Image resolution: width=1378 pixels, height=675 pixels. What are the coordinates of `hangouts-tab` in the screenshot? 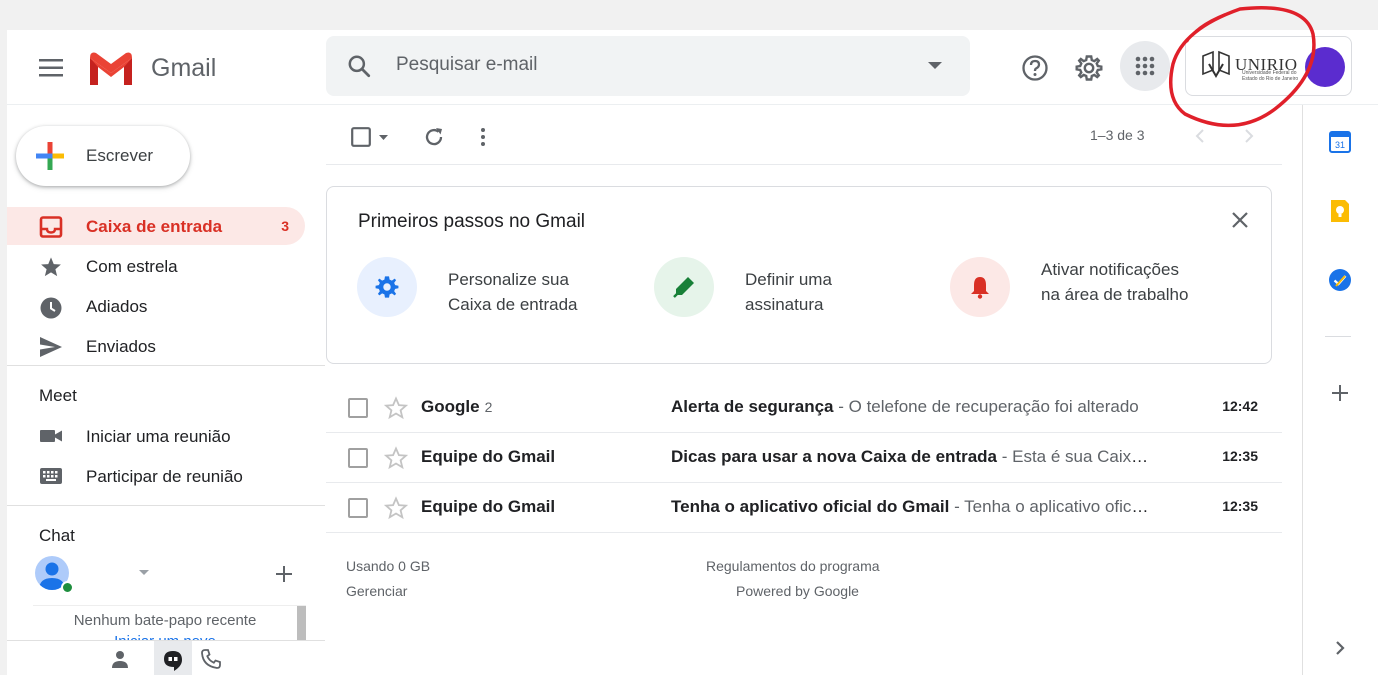 It's located at (173, 658).